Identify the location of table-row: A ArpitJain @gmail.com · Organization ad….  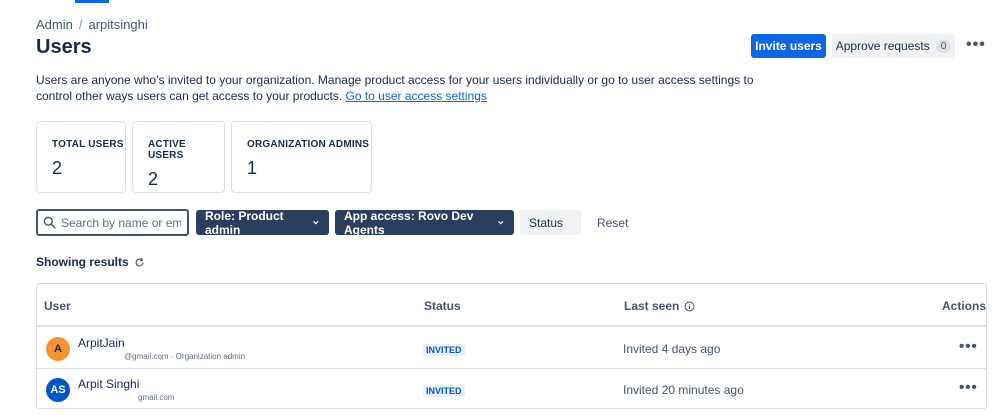
(511, 348).